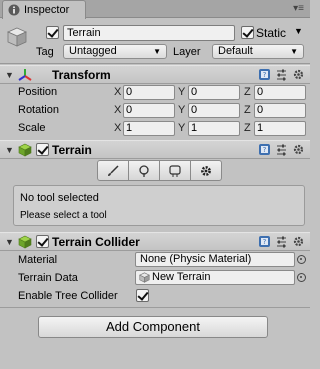  I want to click on component-title: Terrain, so click(72, 150).